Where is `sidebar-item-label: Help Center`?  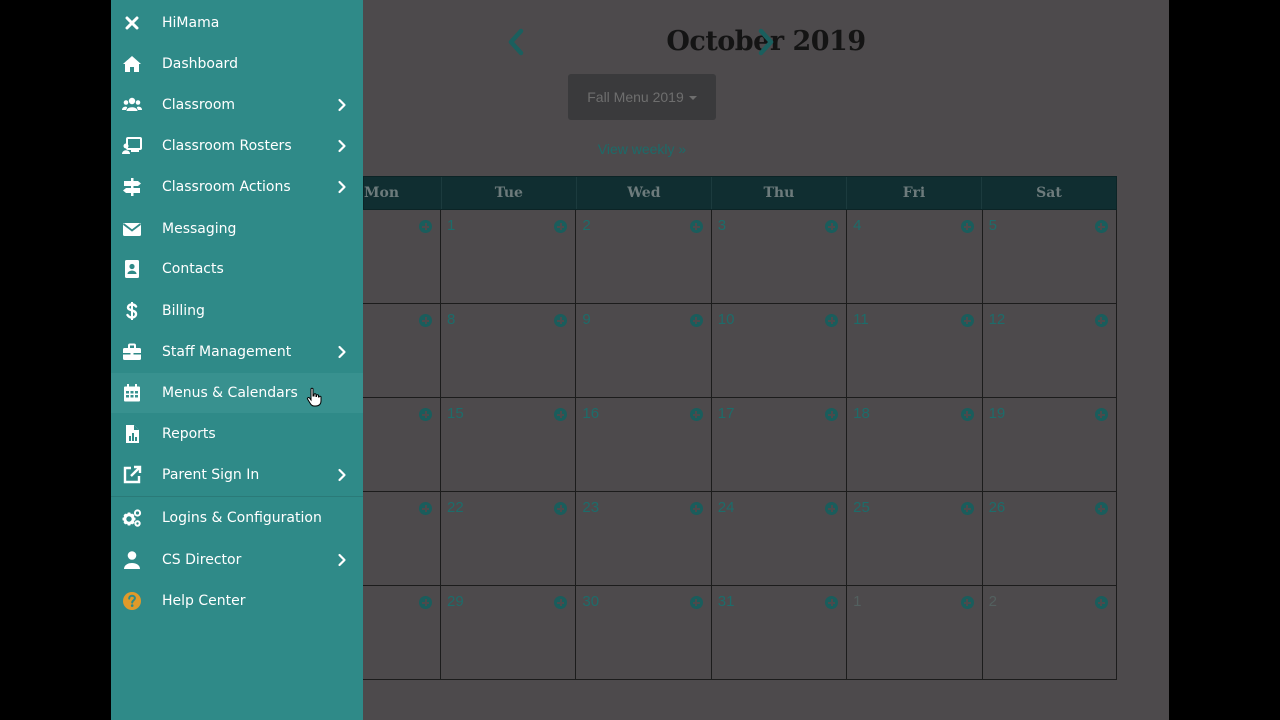
sidebar-item-label: Help Center is located at coordinates (204, 601).